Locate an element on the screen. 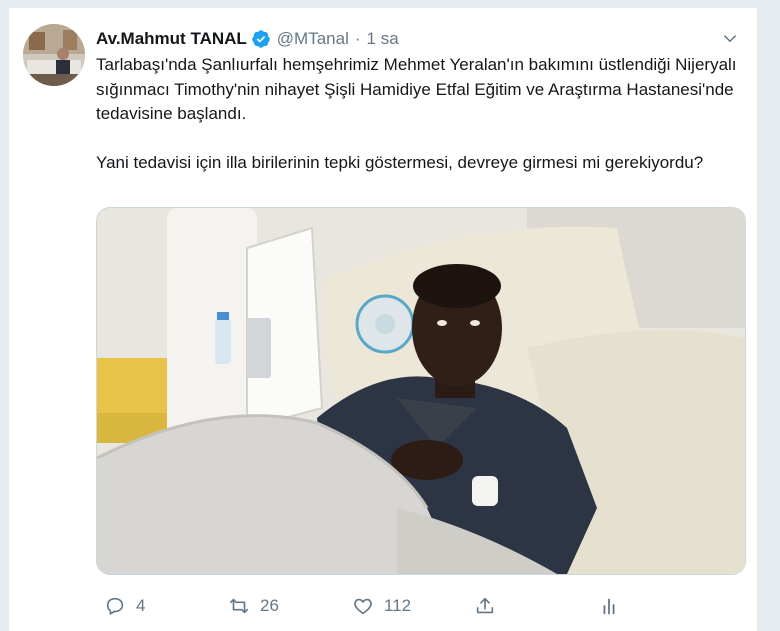 This screenshot has height=631, width=780. retweet-count: 26 is located at coordinates (269, 605).